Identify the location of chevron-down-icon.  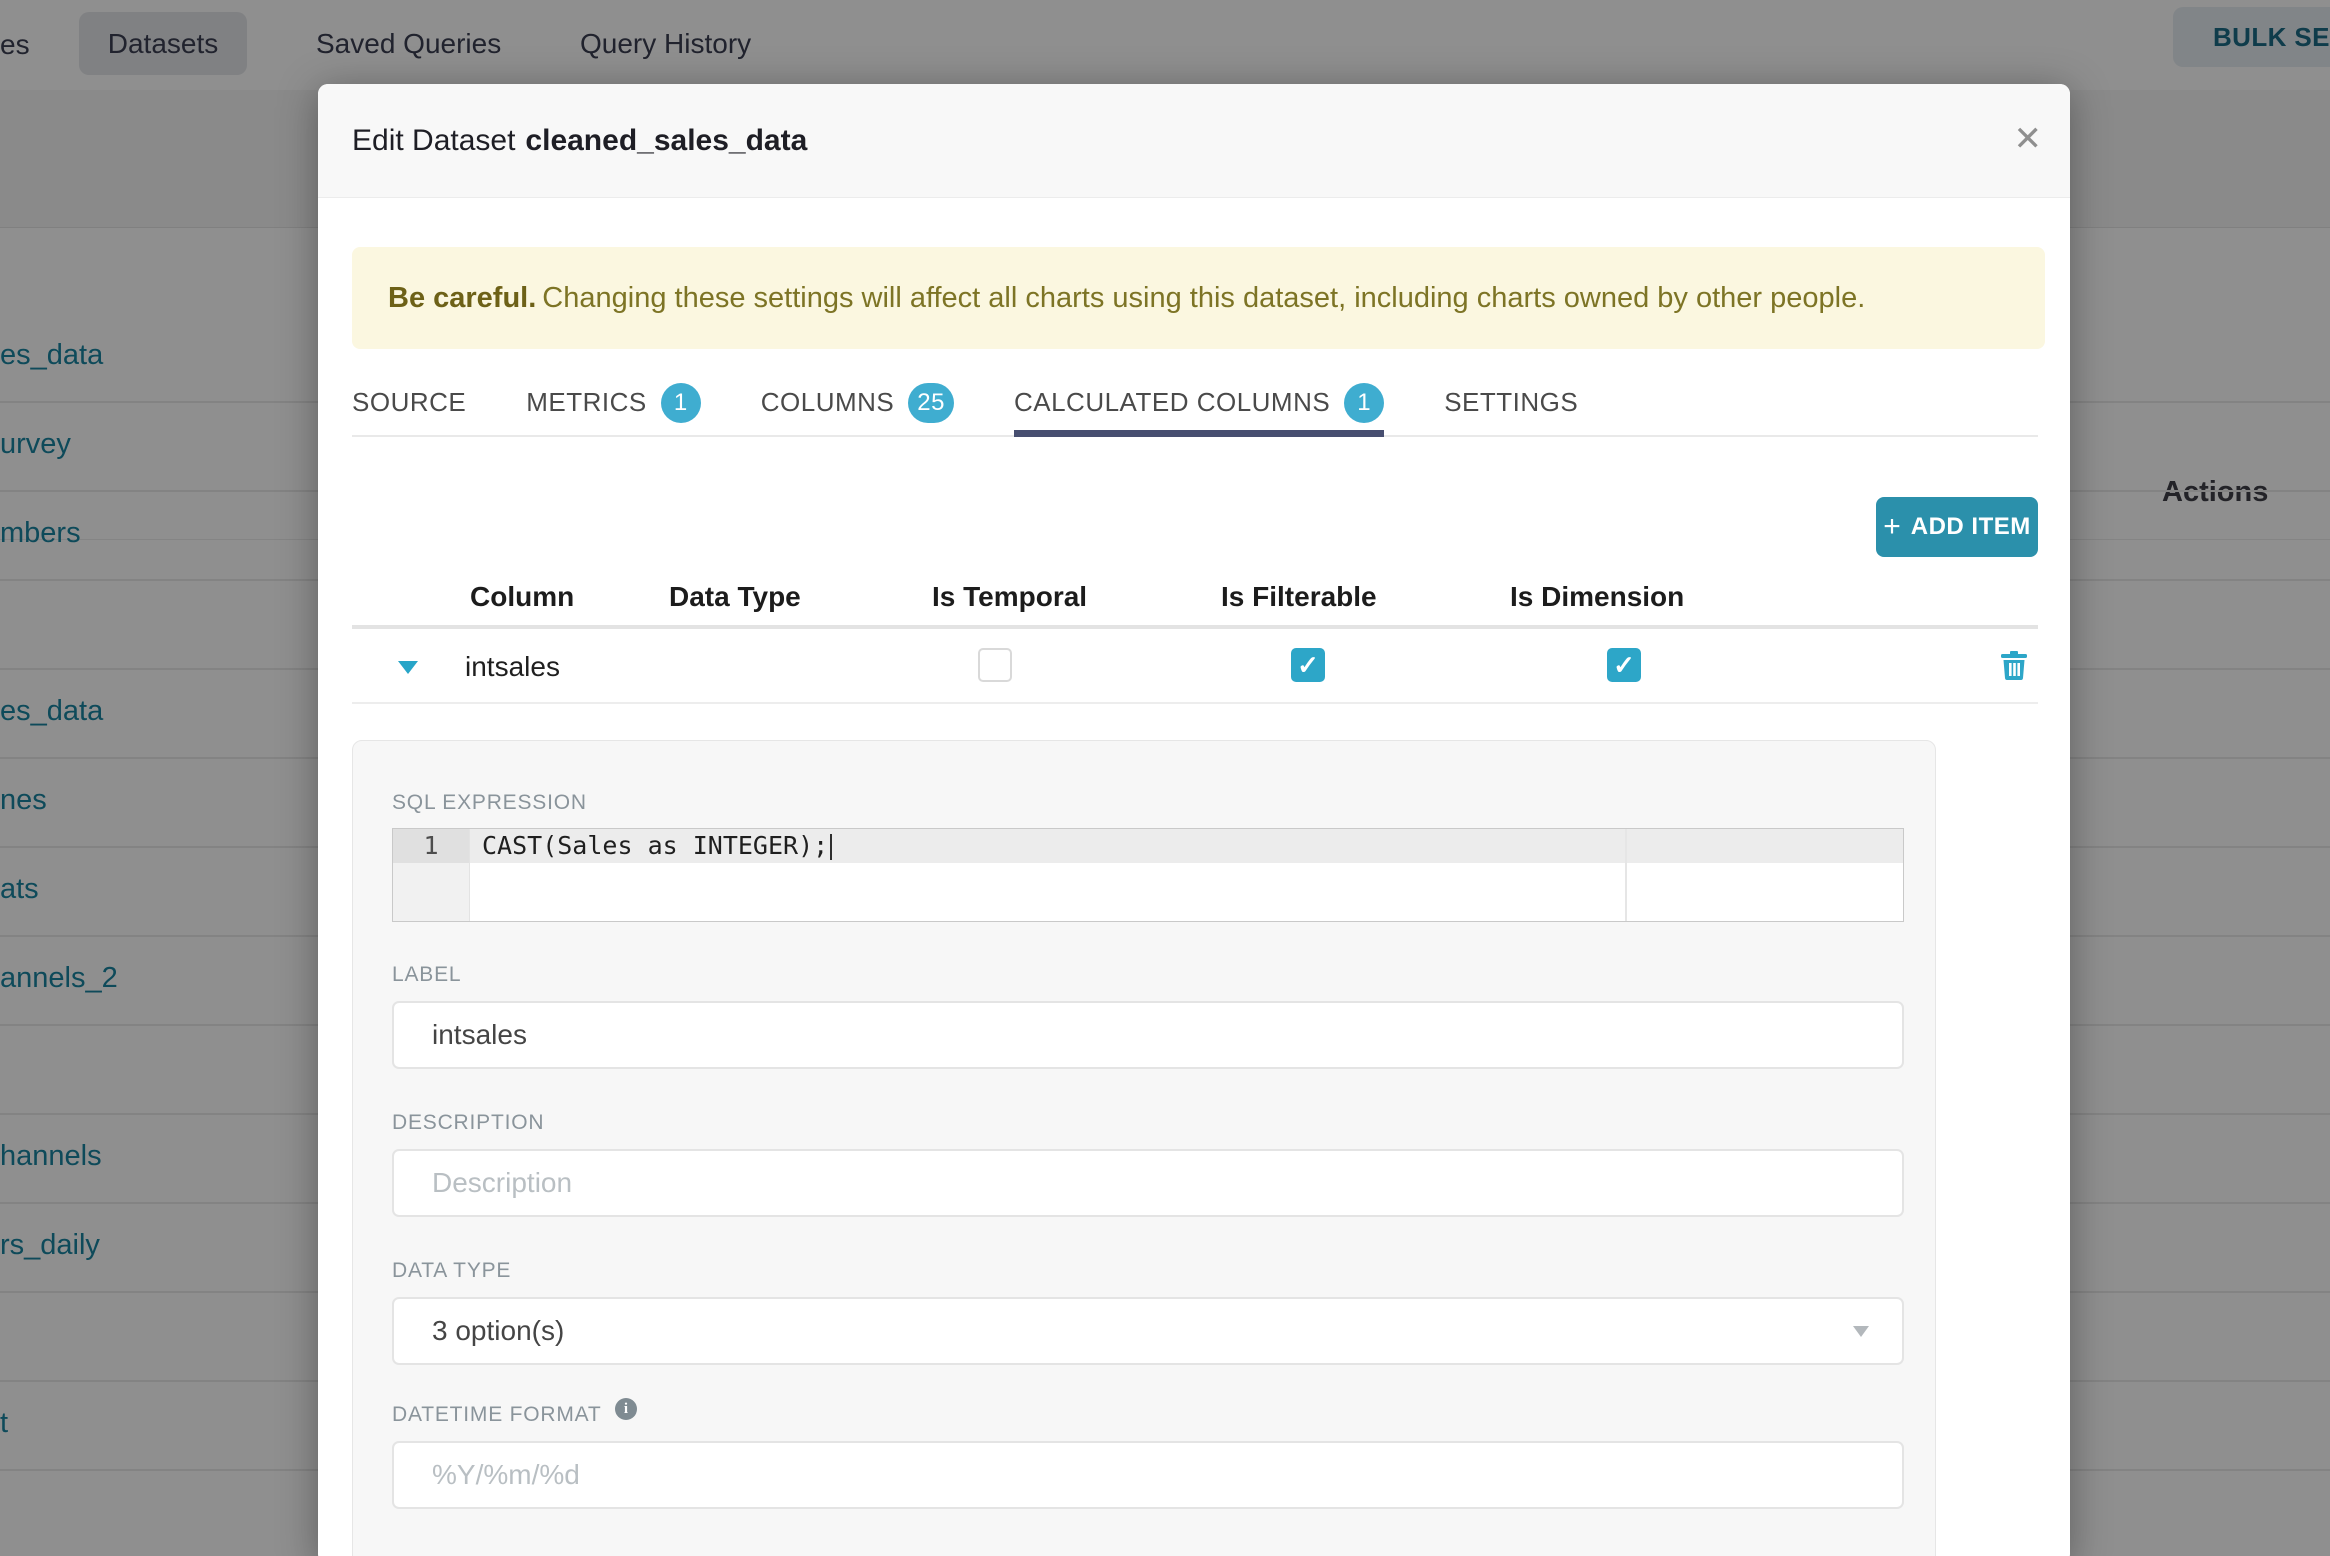
(1861, 1331).